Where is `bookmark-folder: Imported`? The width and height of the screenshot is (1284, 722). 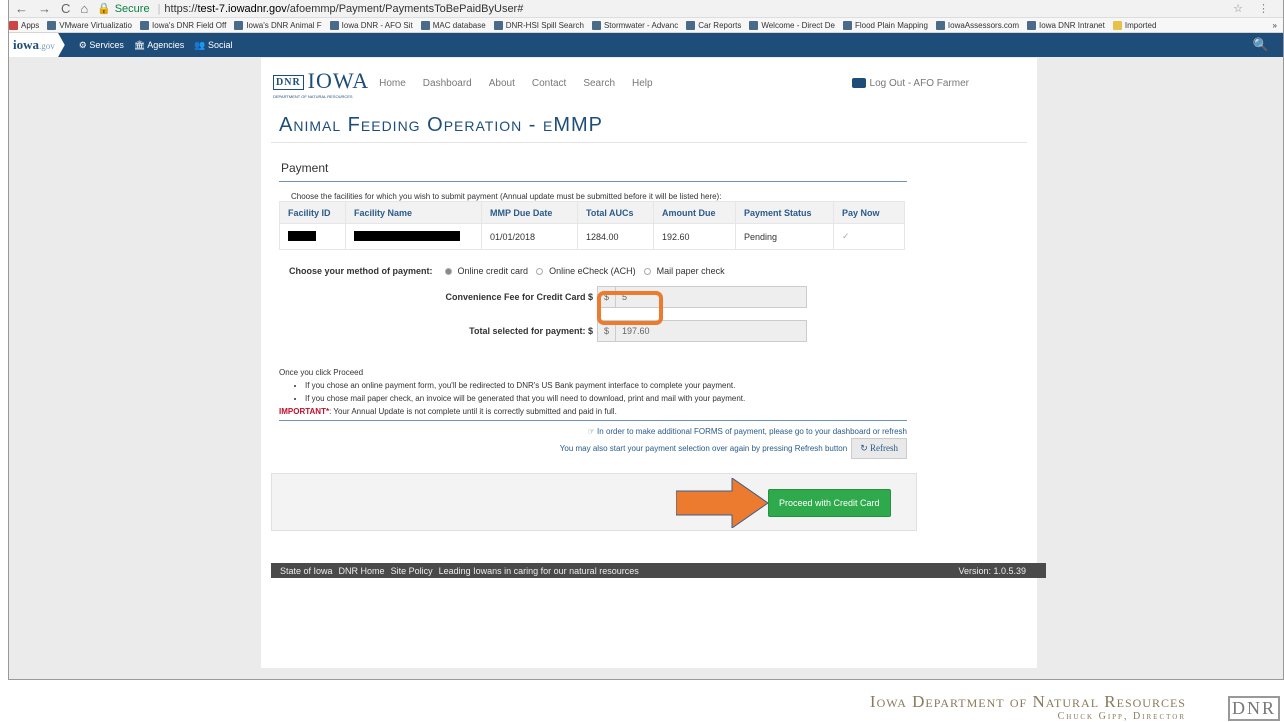
bookmark-folder: Imported is located at coordinates (1134, 25).